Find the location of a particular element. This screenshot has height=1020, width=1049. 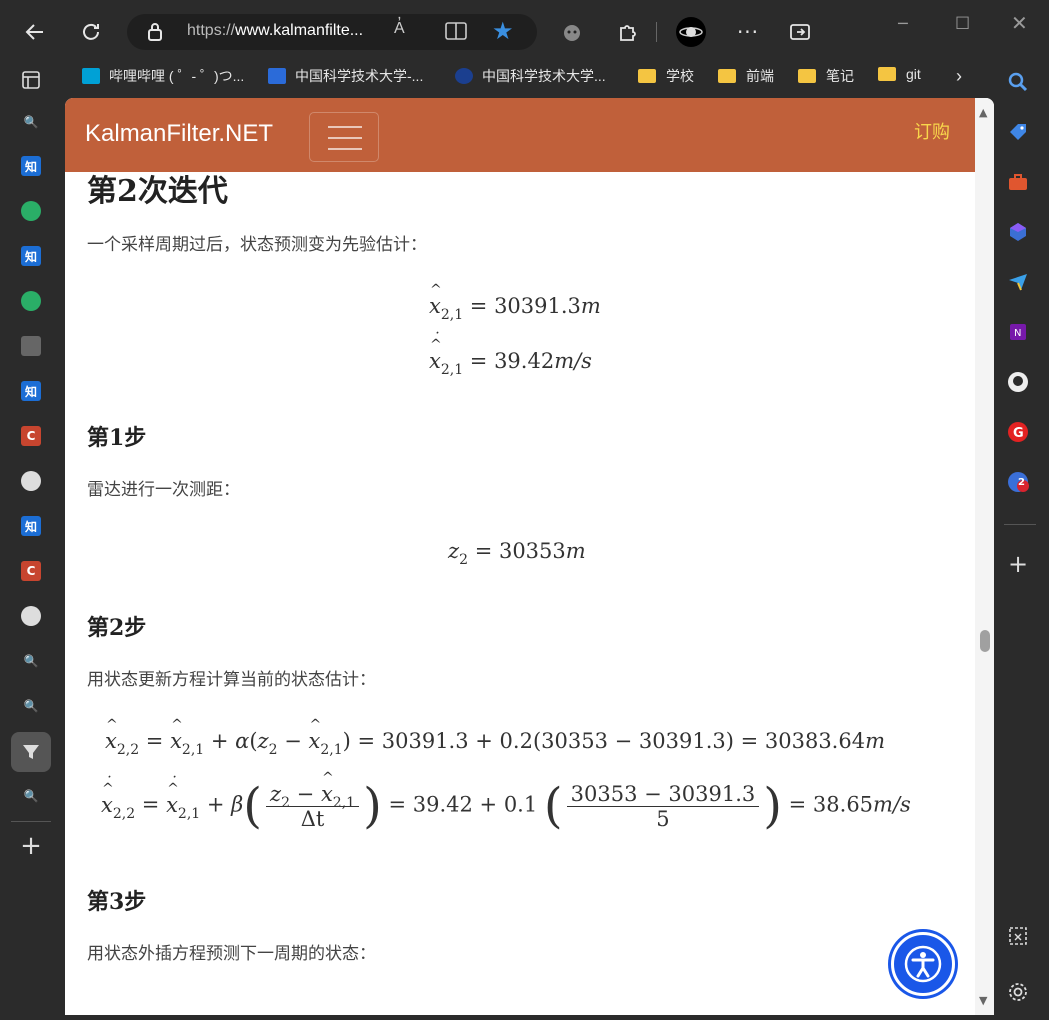

refresh-icon is located at coordinates (91, 32).